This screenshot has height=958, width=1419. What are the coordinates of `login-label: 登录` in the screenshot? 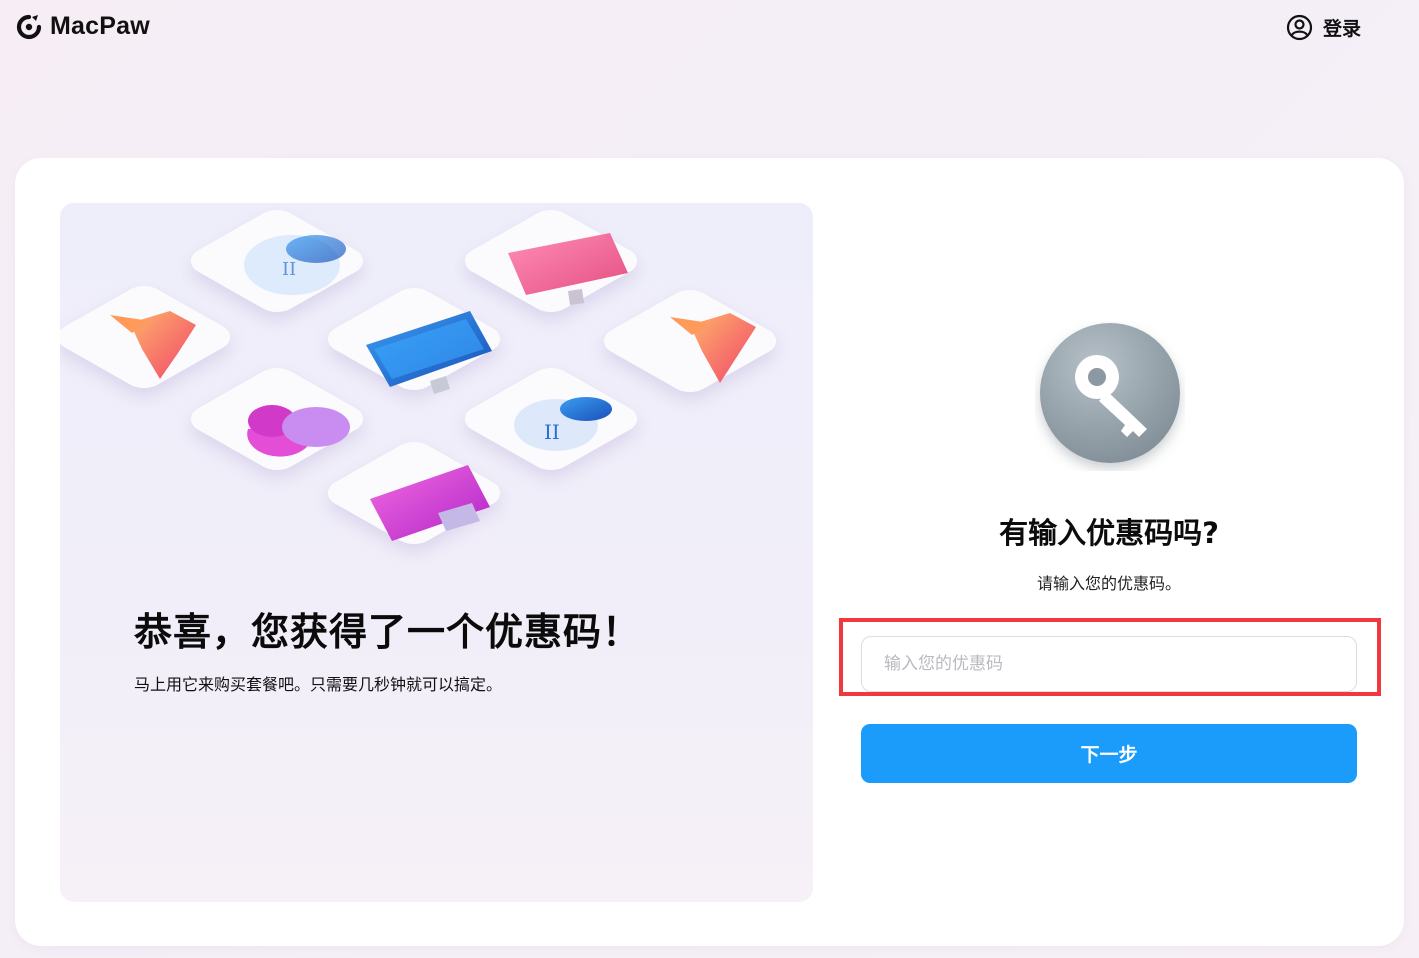 It's located at (1342, 29).